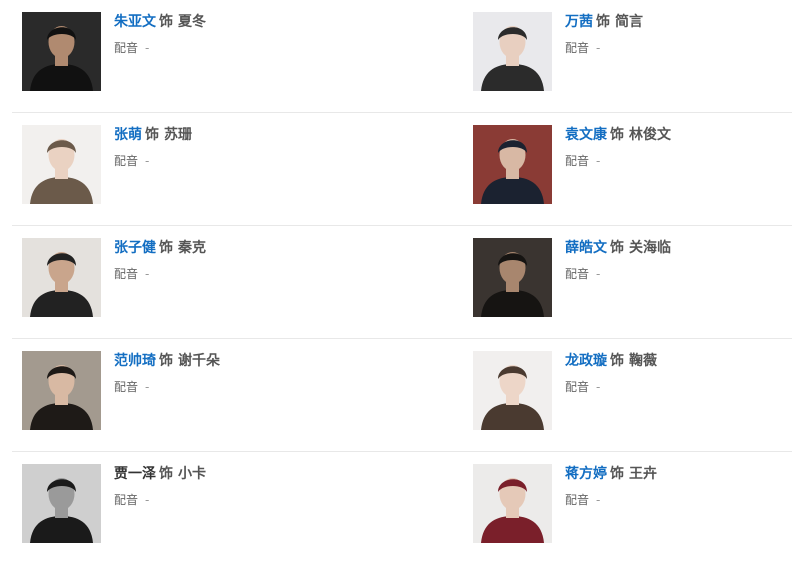 Image resolution: width=793 pixels, height=565 pixels. What do you see at coordinates (192, 248) in the screenshot?
I see `role-name: 秦克` at bounding box center [192, 248].